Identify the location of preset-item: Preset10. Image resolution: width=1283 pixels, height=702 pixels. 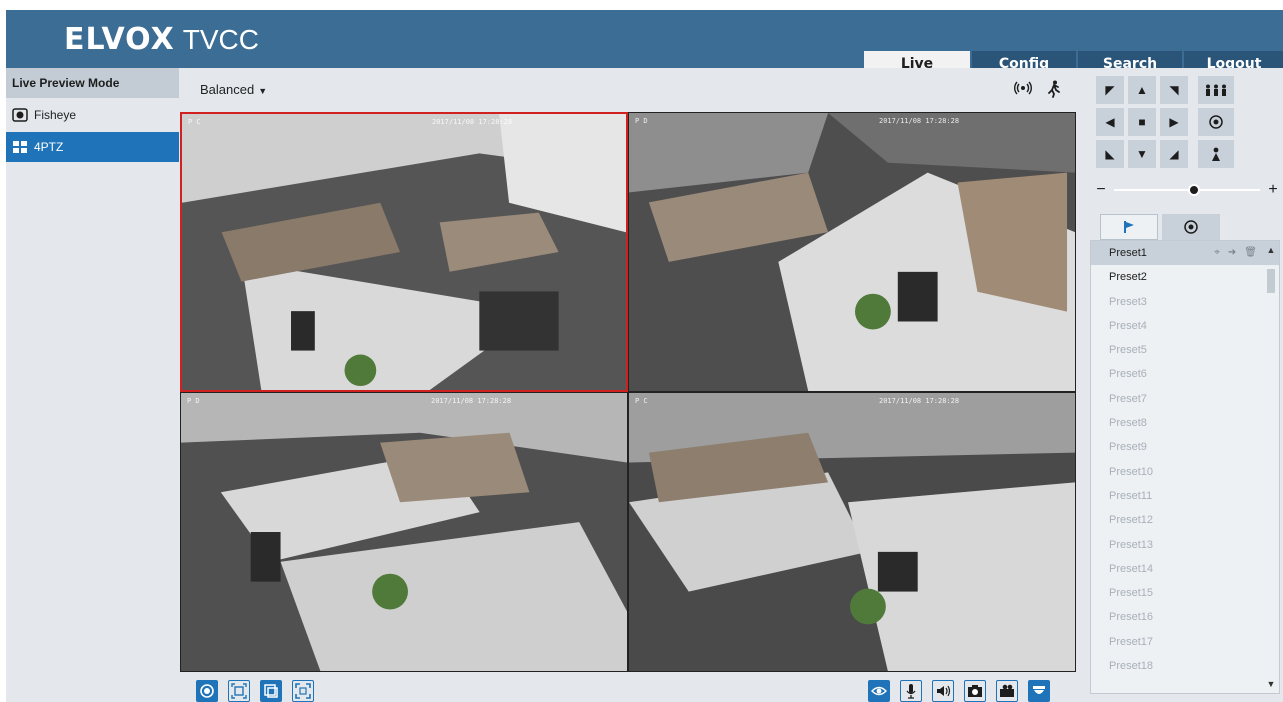
(1185, 472).